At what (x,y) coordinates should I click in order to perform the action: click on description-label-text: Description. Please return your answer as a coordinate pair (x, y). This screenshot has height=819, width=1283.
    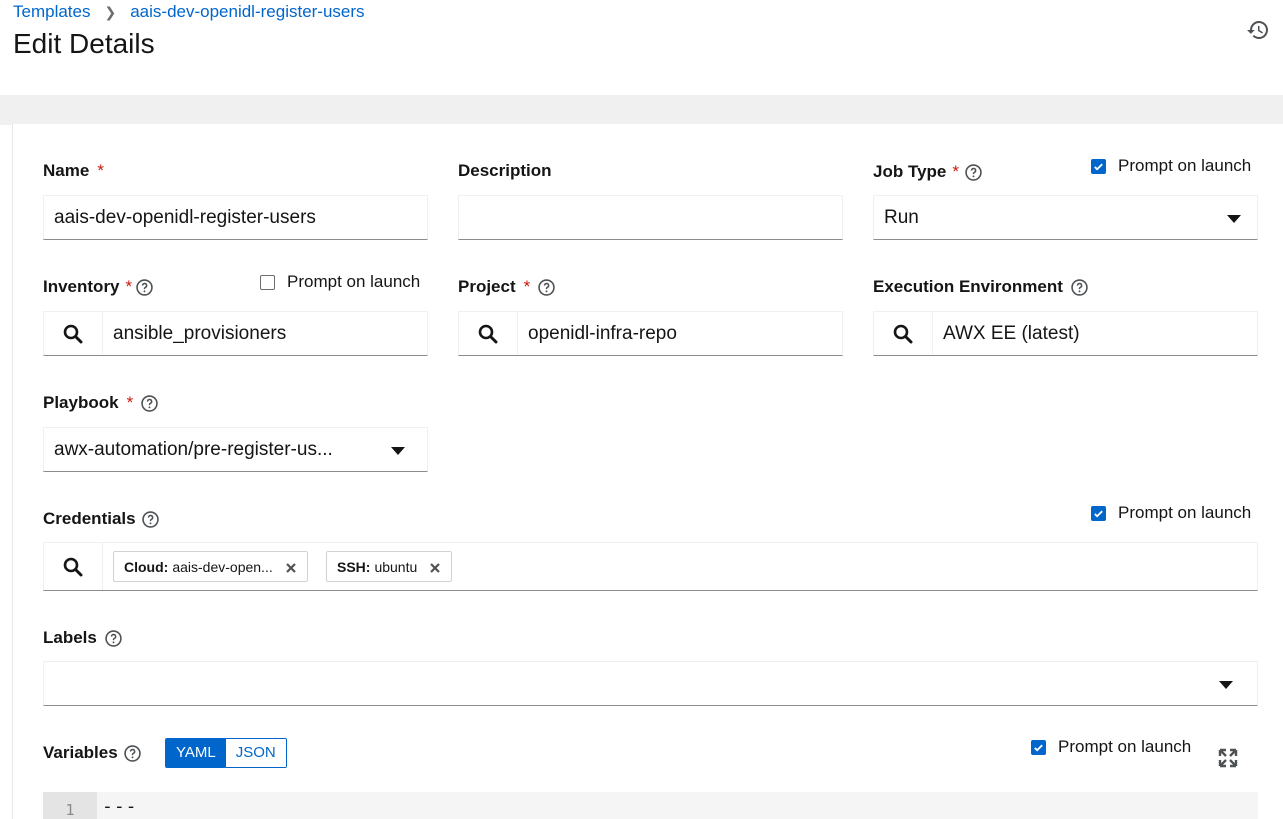
    Looking at the image, I should click on (505, 170).